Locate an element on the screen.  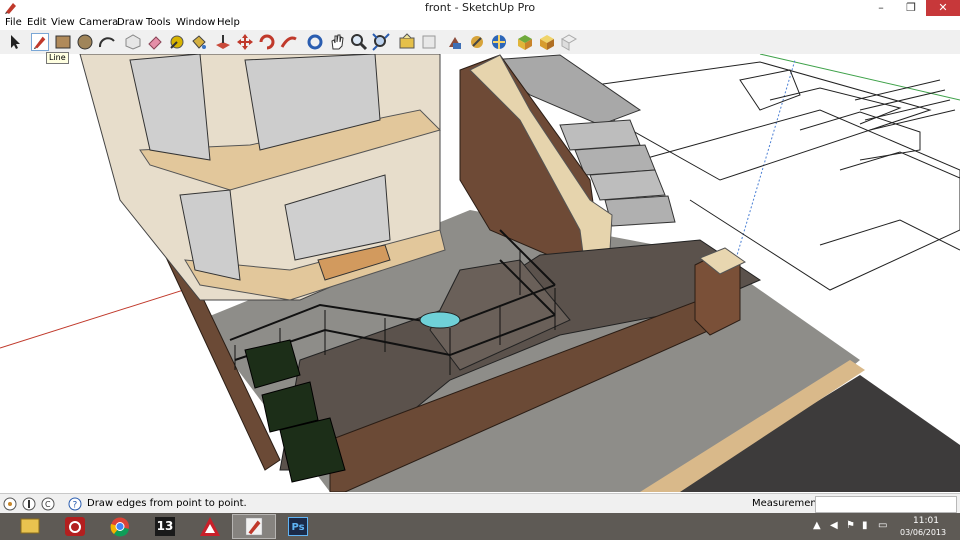
blue-axis-line is located at coordinates (765, 161).